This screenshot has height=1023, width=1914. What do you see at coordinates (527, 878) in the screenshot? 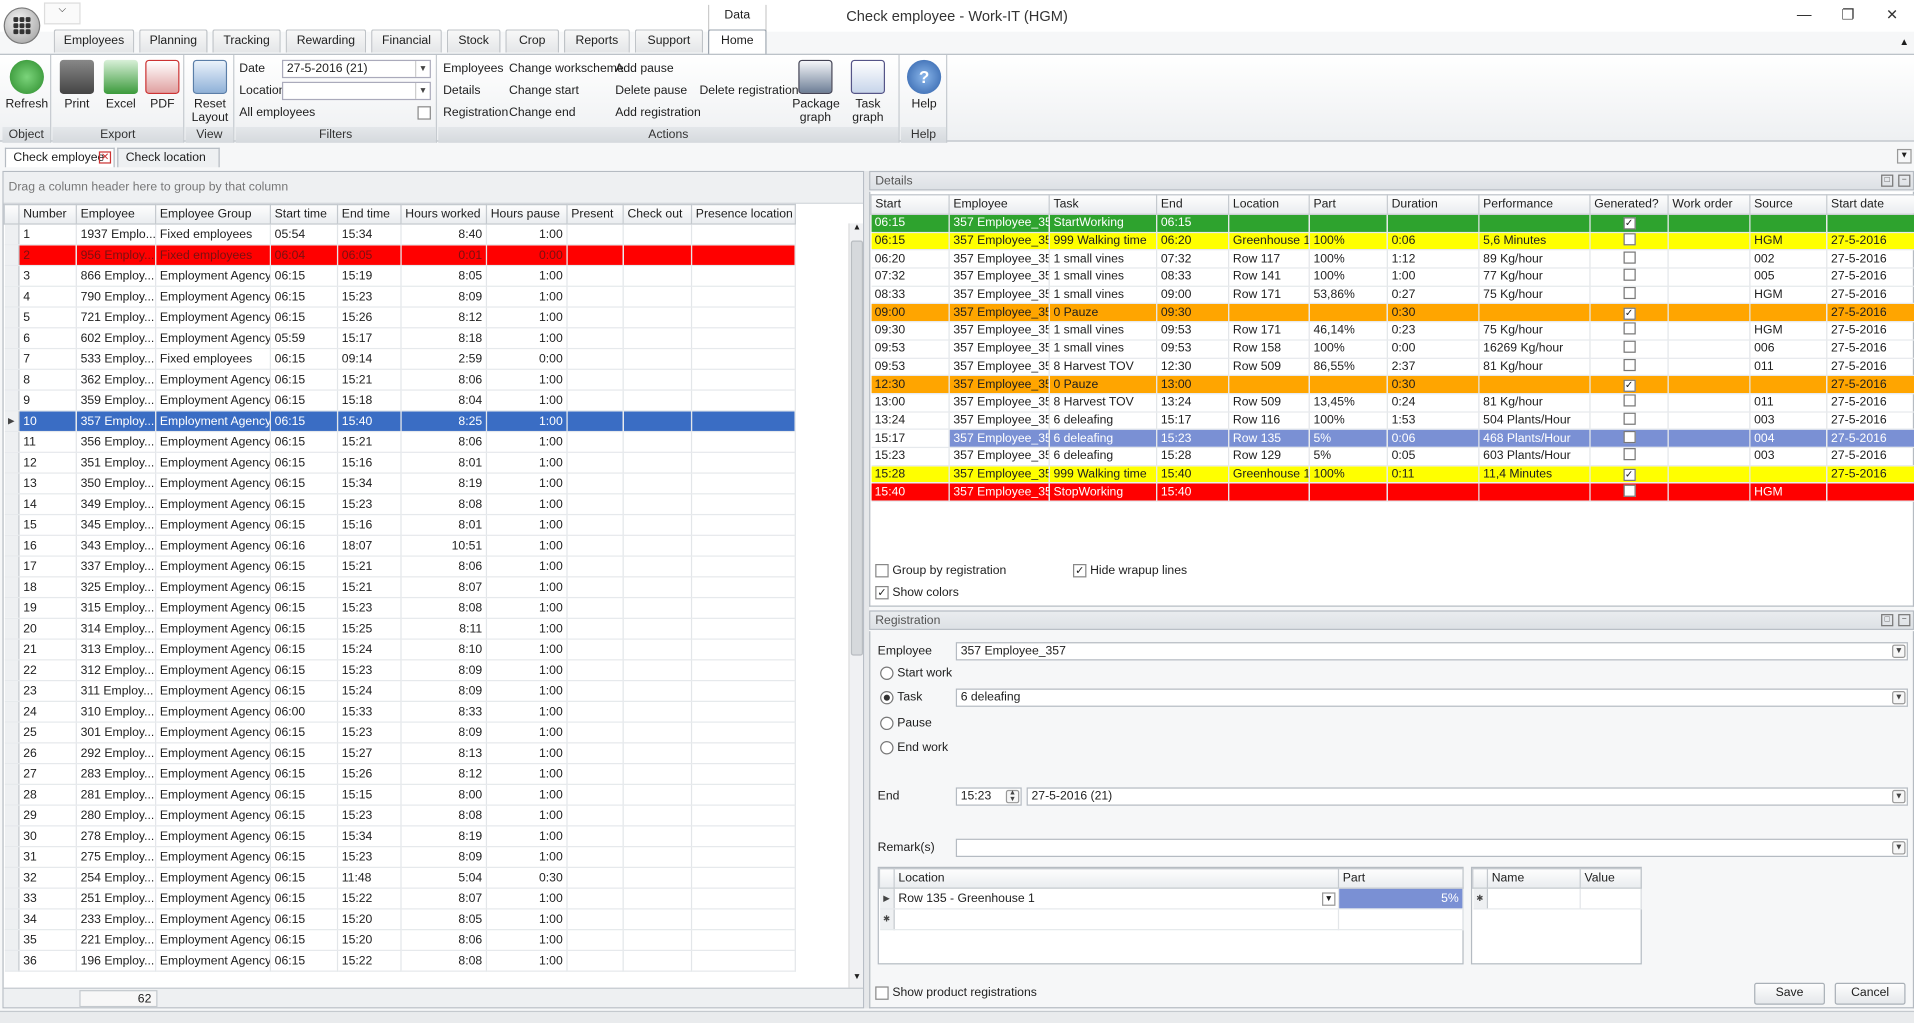
I see `cell-hours-pause: 0:30` at bounding box center [527, 878].